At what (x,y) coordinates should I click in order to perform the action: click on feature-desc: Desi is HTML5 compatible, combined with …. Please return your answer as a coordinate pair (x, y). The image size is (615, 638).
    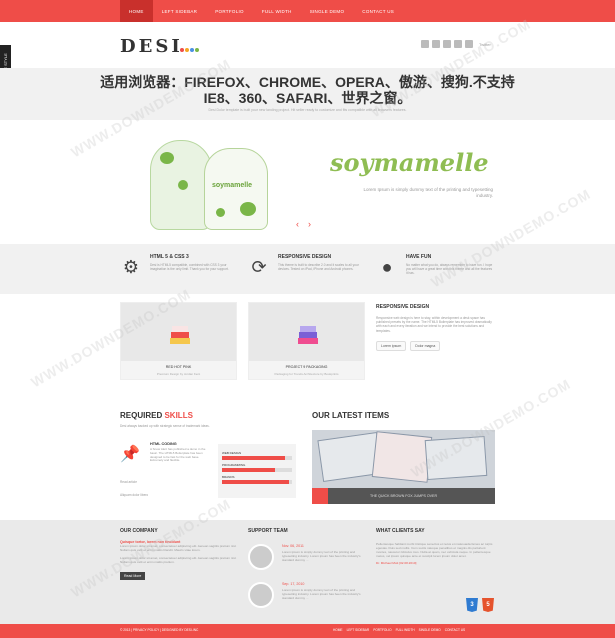
    Looking at the image, I should click on (189, 267).